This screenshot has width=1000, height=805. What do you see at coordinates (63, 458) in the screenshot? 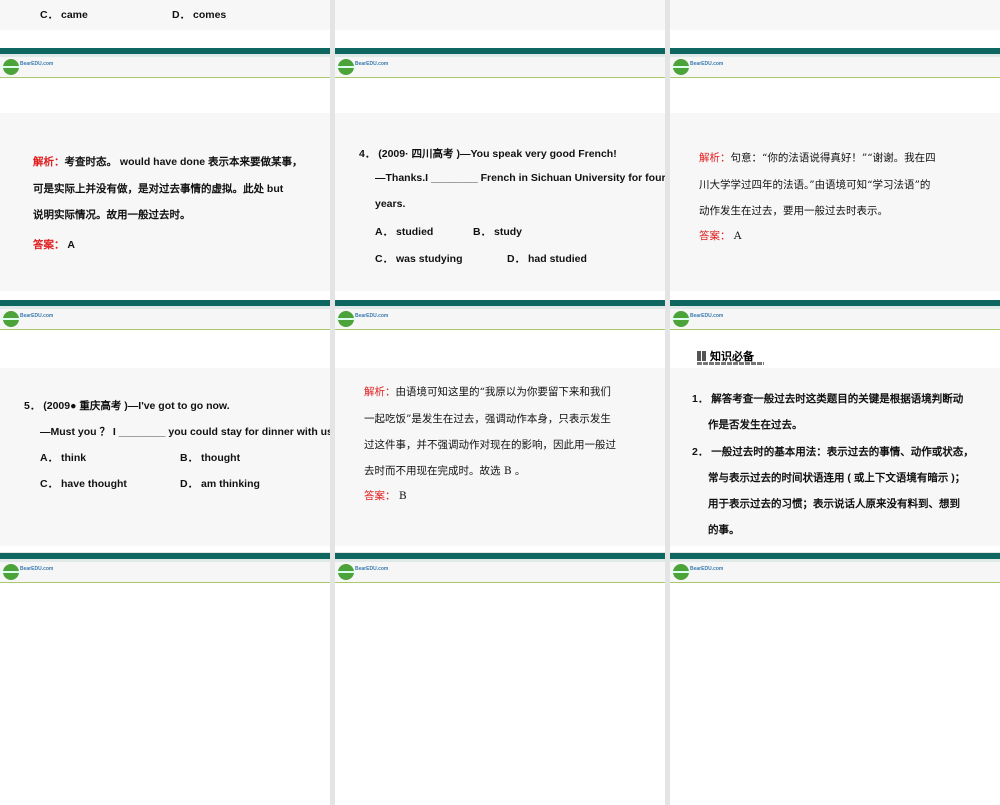
I see `option-a: A． think` at bounding box center [63, 458].